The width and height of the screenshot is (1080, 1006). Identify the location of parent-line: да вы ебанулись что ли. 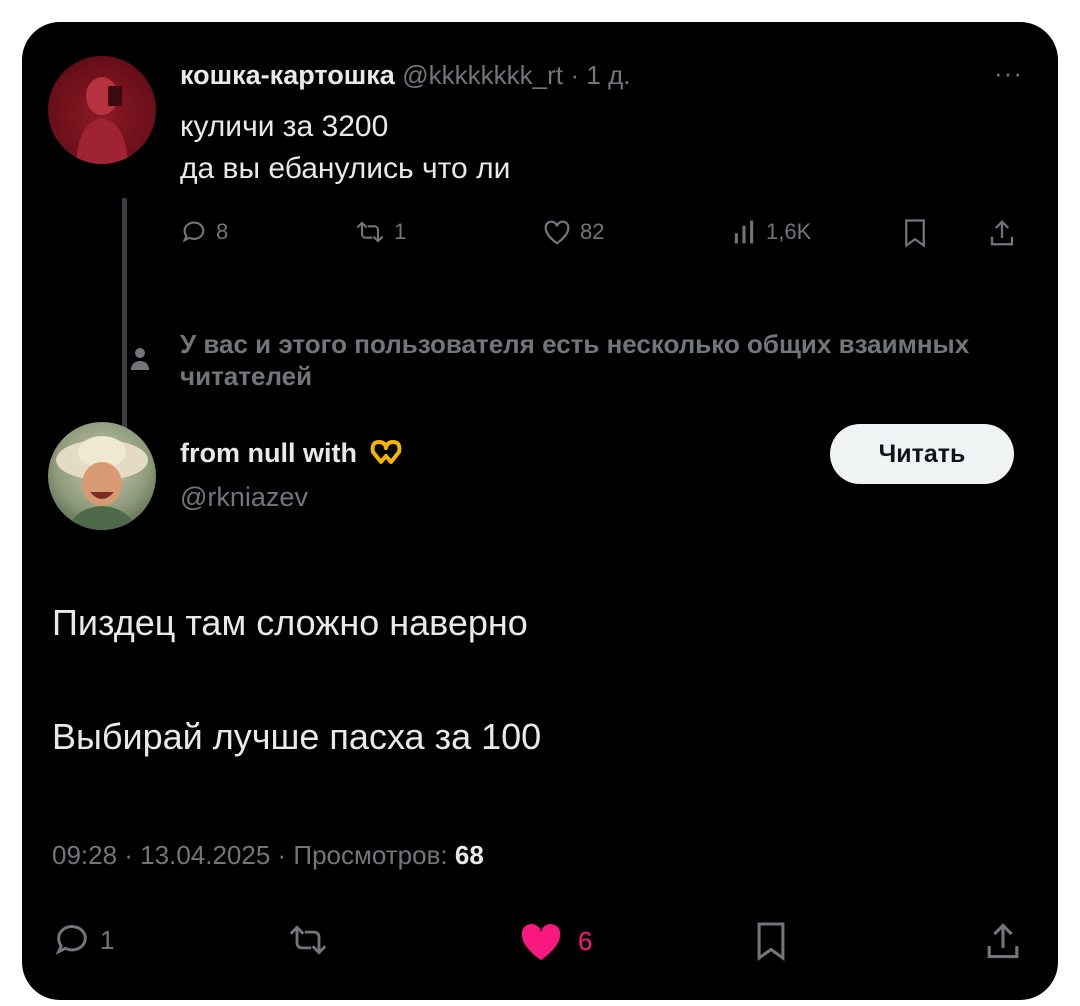
(345, 168).